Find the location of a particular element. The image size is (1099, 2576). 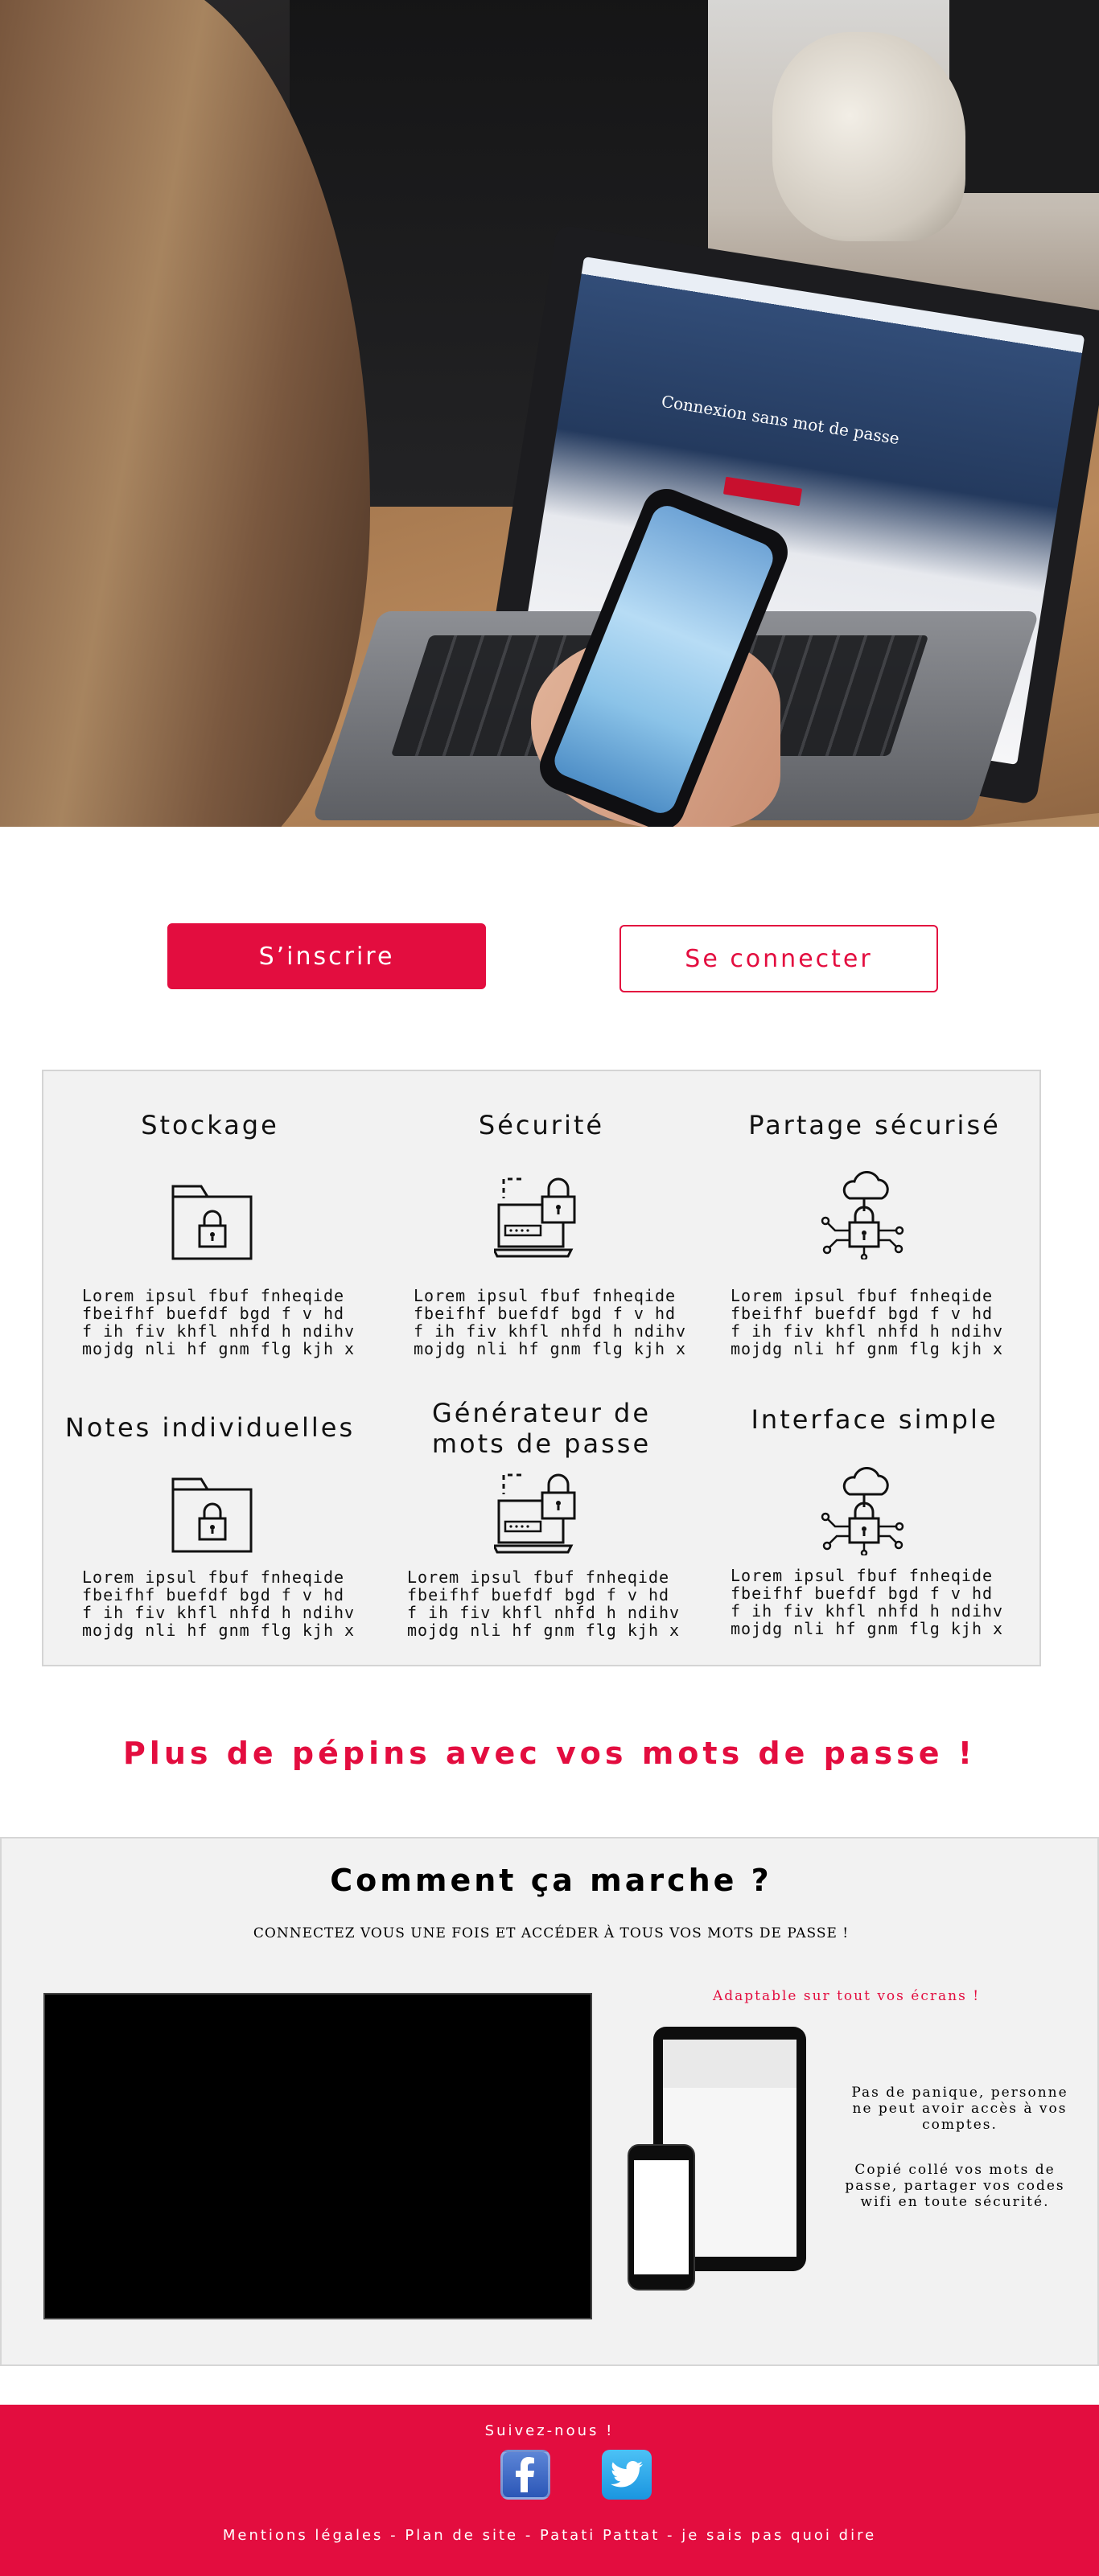

feature-individual-notes: Notes individuelles is located at coordinates (210, 1427).